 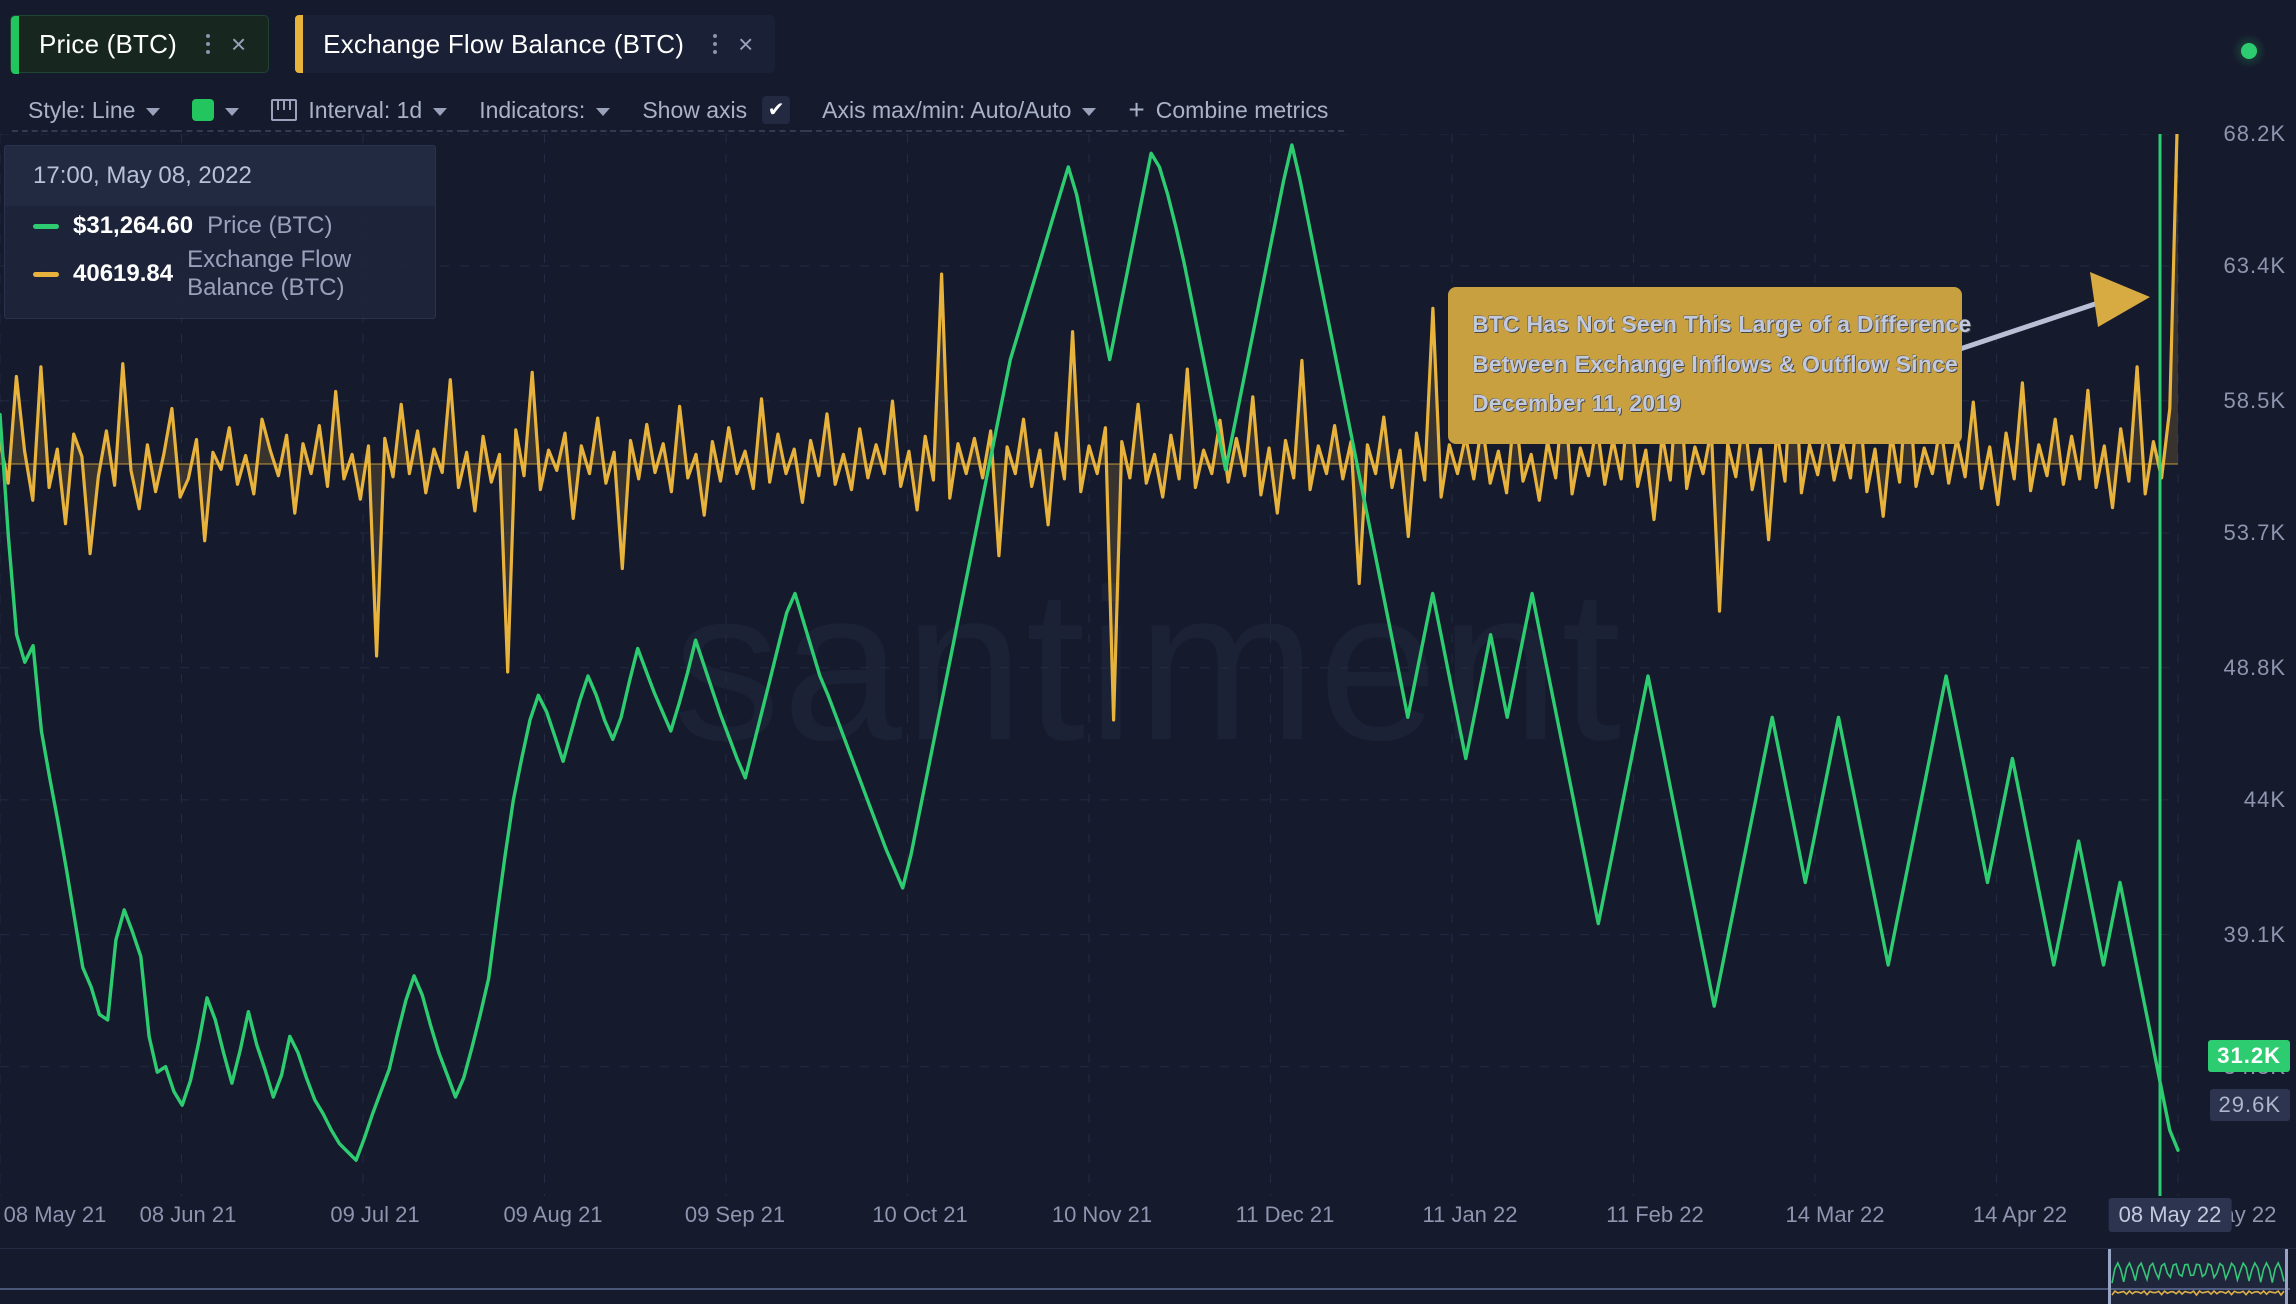 I want to click on x-axis-tick-label: 14 Mar 22, so click(x=1835, y=1214).